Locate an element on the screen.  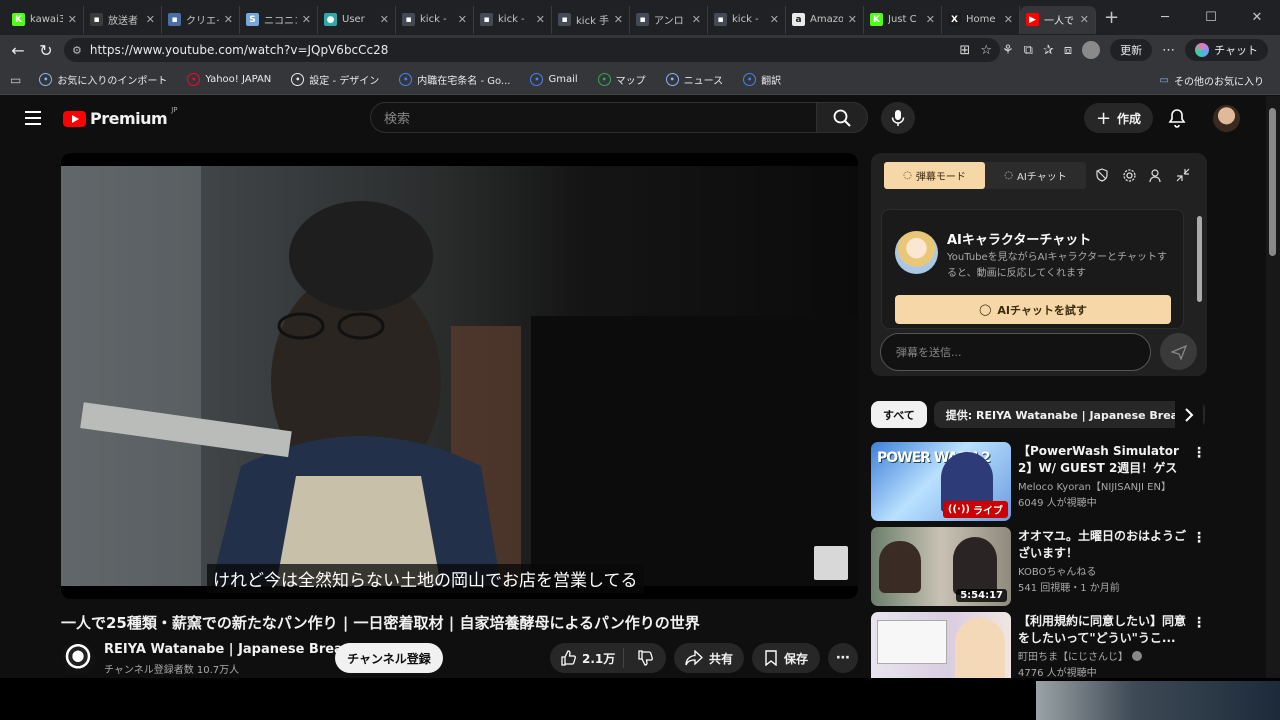
create-button: + 作成 is located at coordinates (1118, 118).